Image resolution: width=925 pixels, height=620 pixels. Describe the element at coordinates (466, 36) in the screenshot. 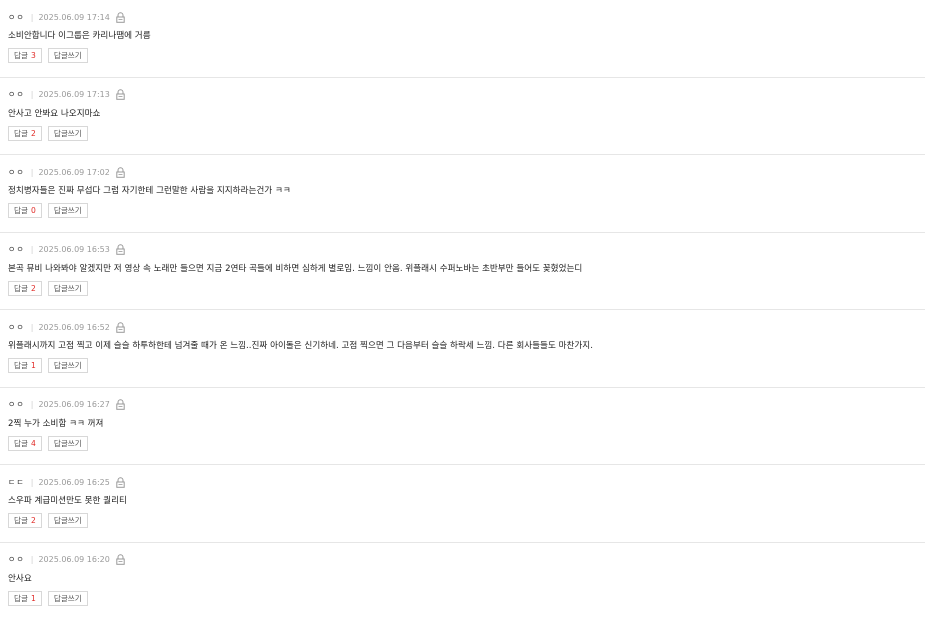

I see `comment-text: 소비안합니다 이그룹은 카리나땜에 거름` at that location.